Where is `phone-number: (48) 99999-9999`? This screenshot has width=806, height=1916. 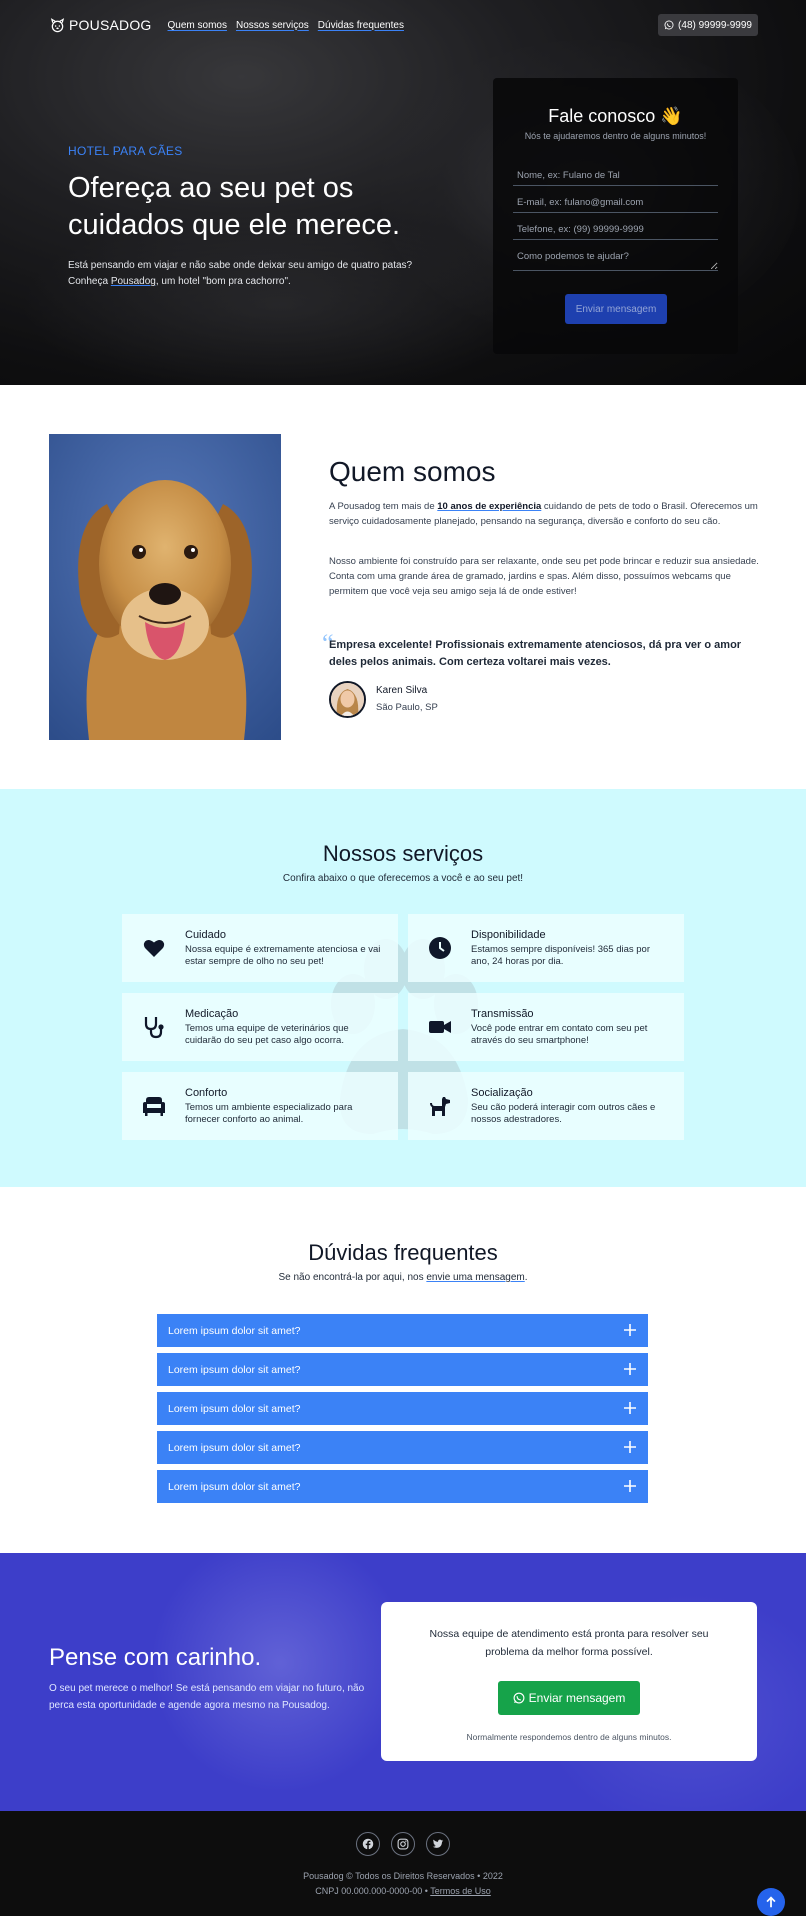 phone-number: (48) 99999-9999 is located at coordinates (715, 25).